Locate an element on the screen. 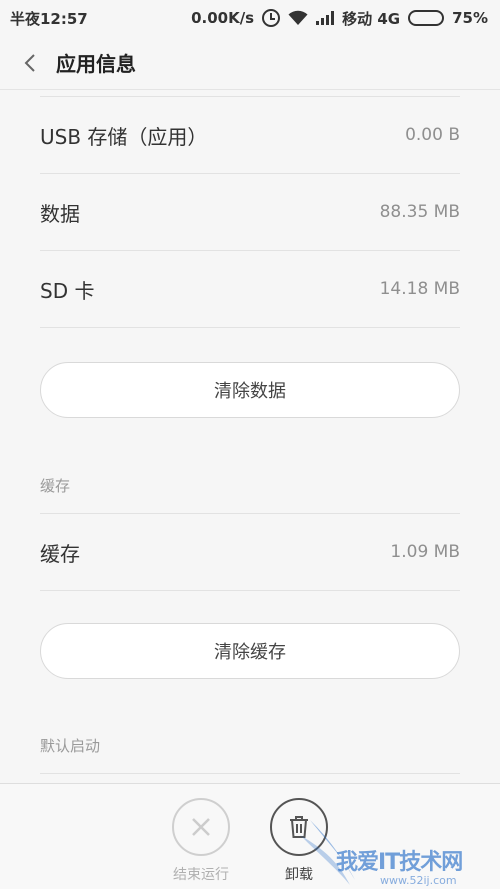 This screenshot has height=889, width=500. force-stop-circle is located at coordinates (201, 827).